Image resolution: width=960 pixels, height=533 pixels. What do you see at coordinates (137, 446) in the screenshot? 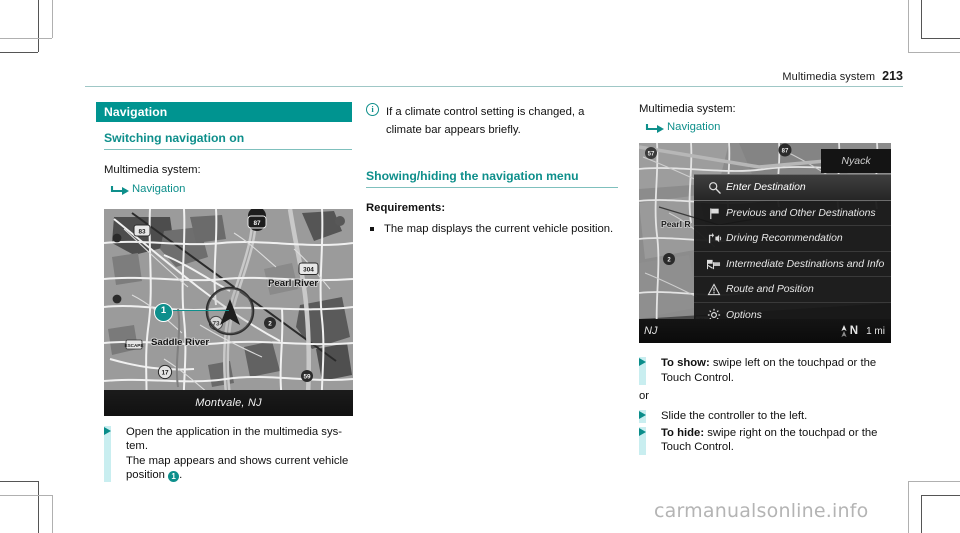
I see `step-line-2: tem.` at bounding box center [137, 446].